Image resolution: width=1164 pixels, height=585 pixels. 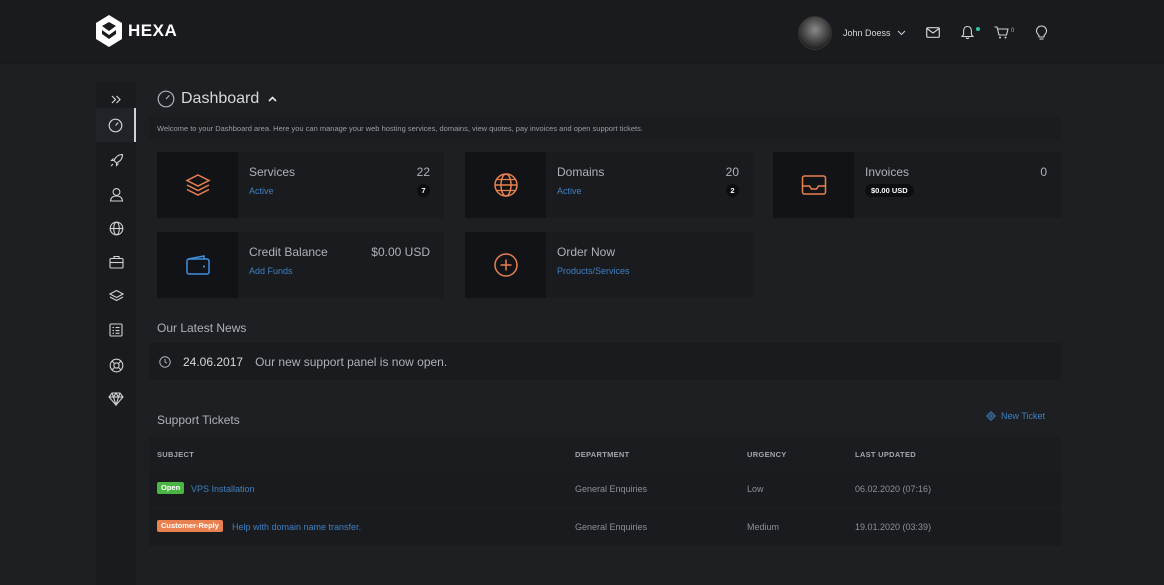 I want to click on ticket-urgency: Medium, so click(x=763, y=527).